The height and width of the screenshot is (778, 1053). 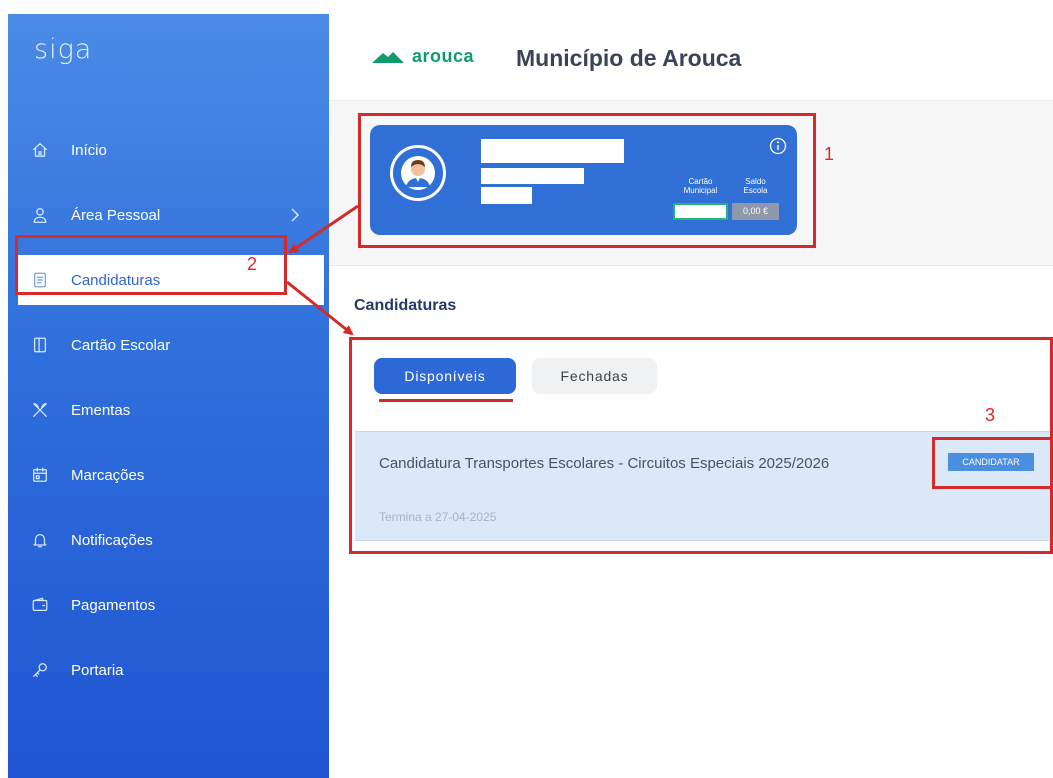 I want to click on arrow-to-candidaturas, so click(x=323, y=229).